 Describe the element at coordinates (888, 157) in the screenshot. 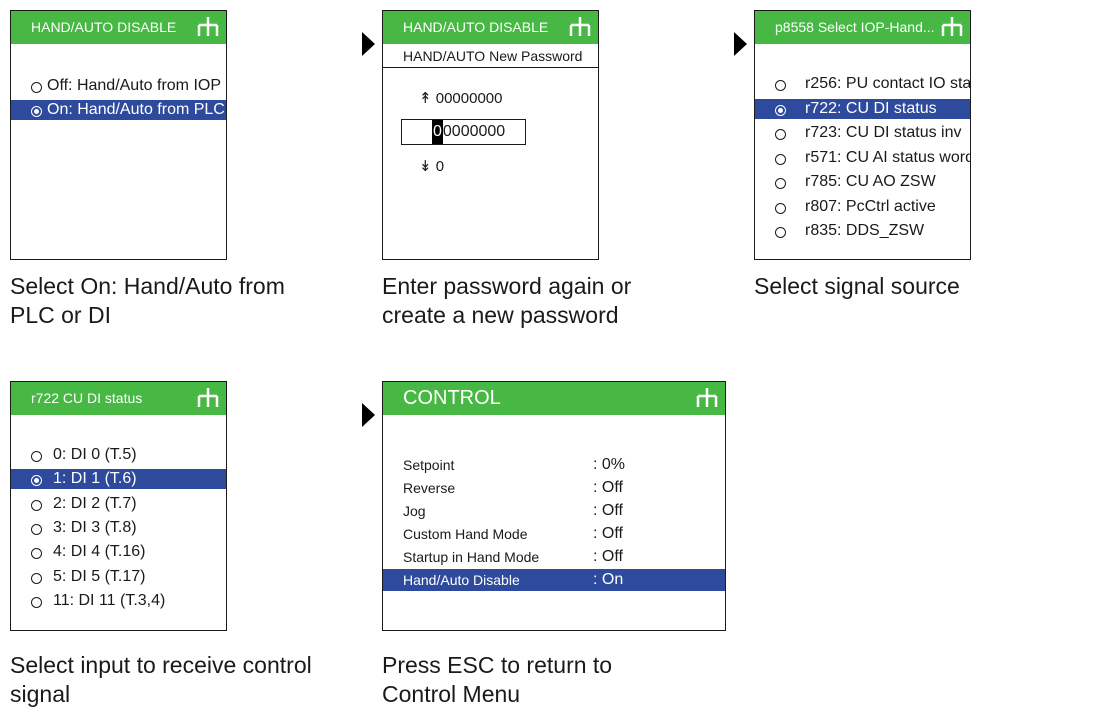

I see `option-label: r571: CU AI status word` at that location.